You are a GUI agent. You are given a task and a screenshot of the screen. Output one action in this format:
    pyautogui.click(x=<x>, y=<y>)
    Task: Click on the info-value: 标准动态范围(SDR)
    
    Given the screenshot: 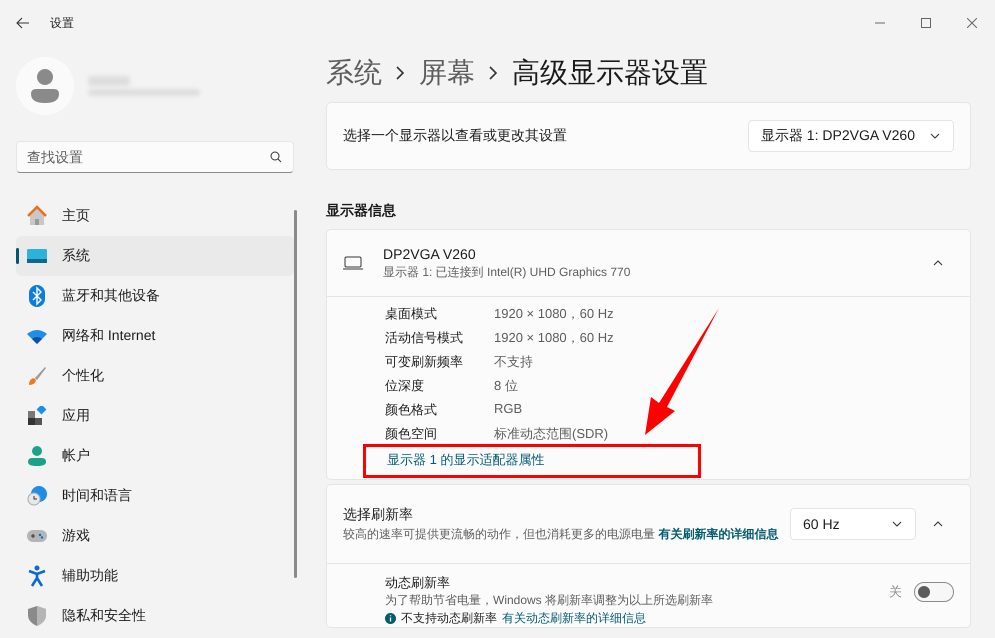 What is the action you would take?
    pyautogui.click(x=552, y=434)
    